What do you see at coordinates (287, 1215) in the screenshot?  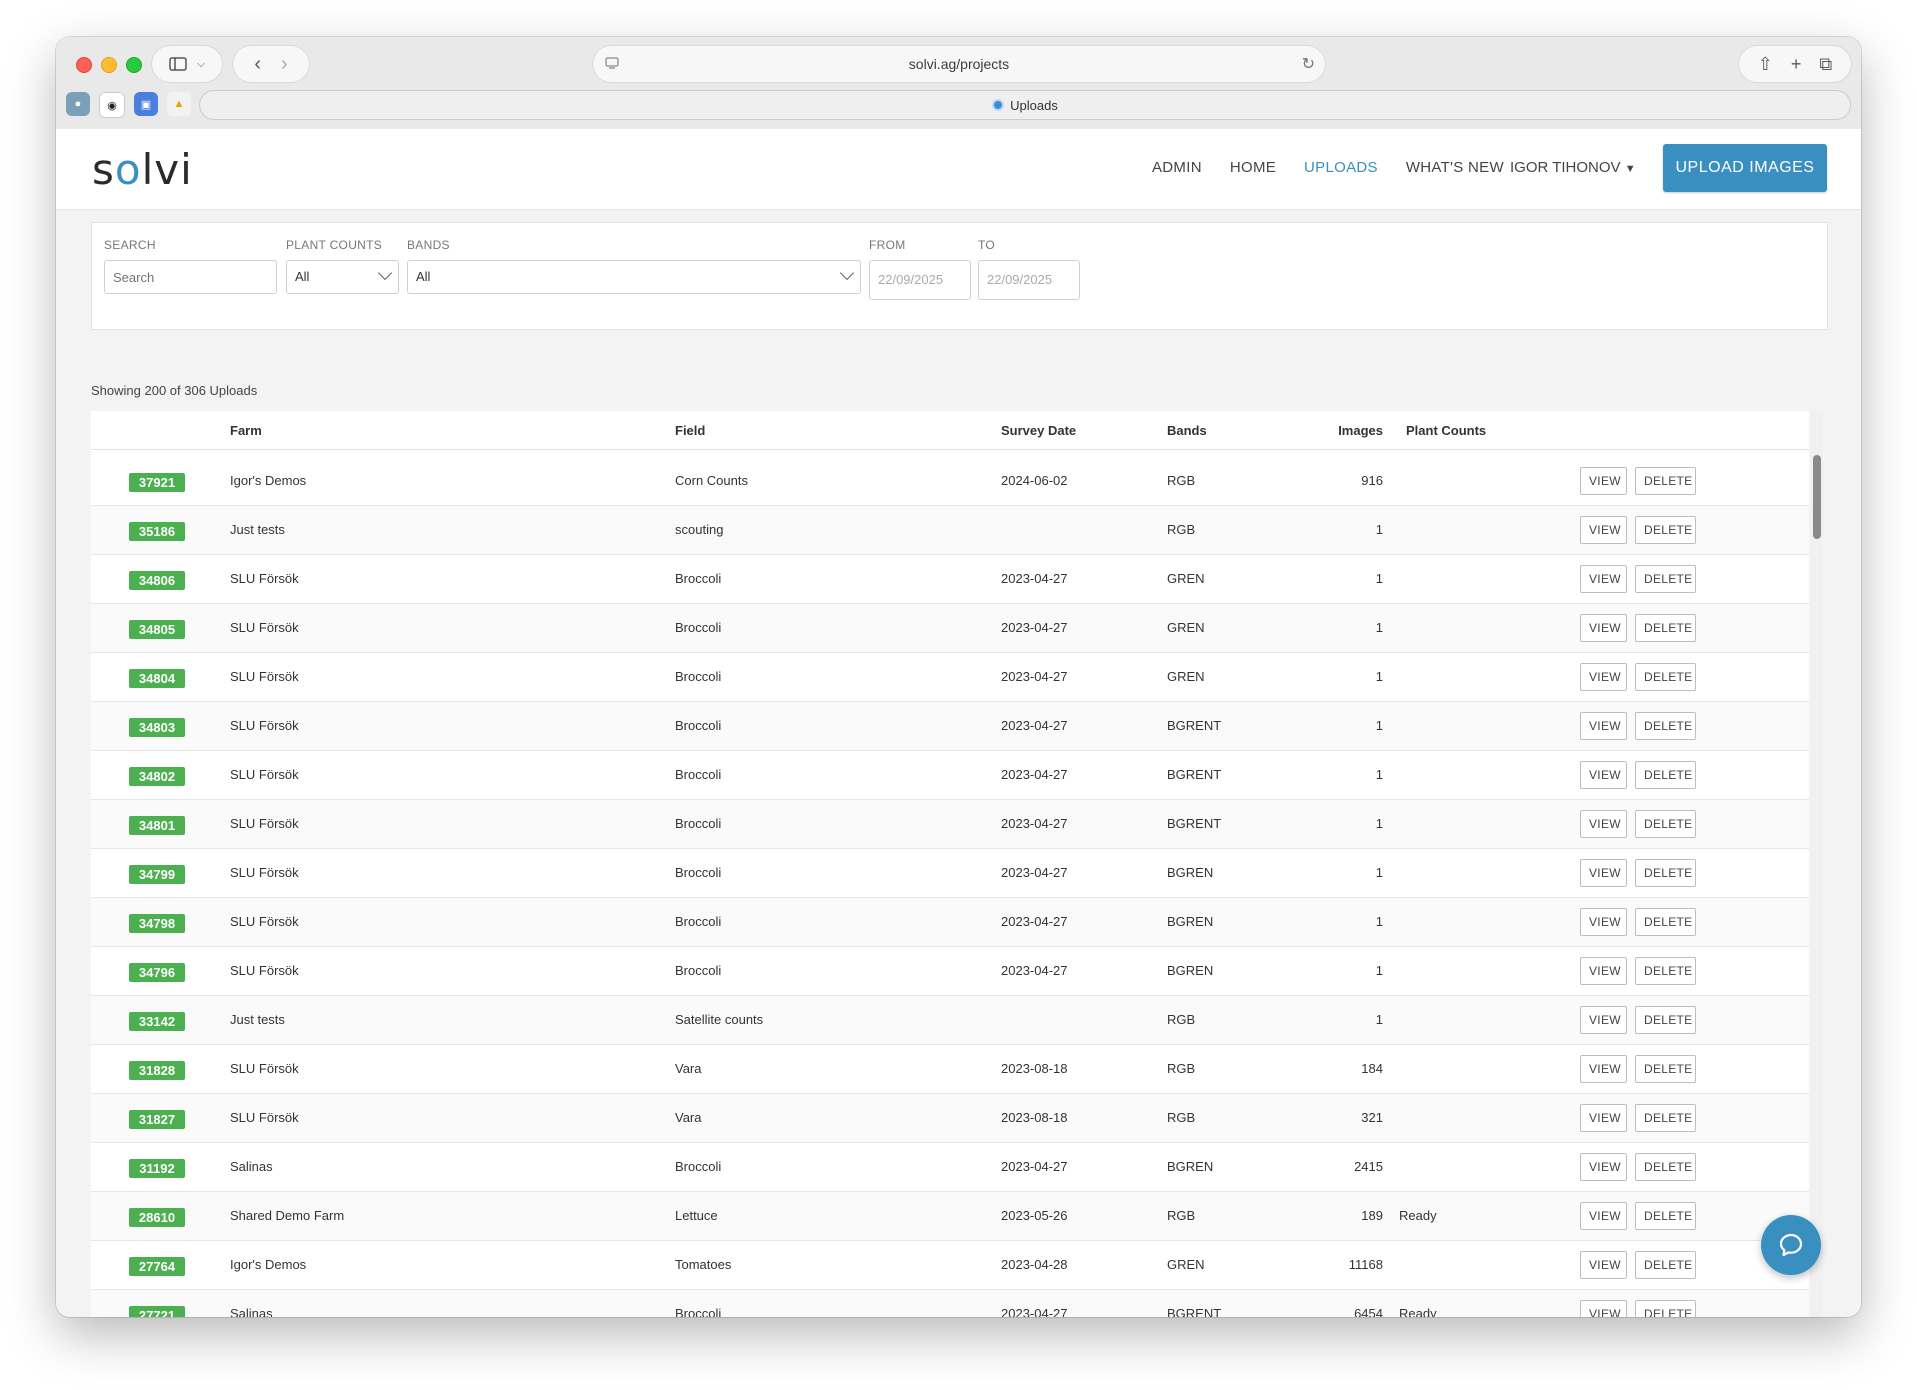 I see `farm-cell: Shared Demo Farm` at bounding box center [287, 1215].